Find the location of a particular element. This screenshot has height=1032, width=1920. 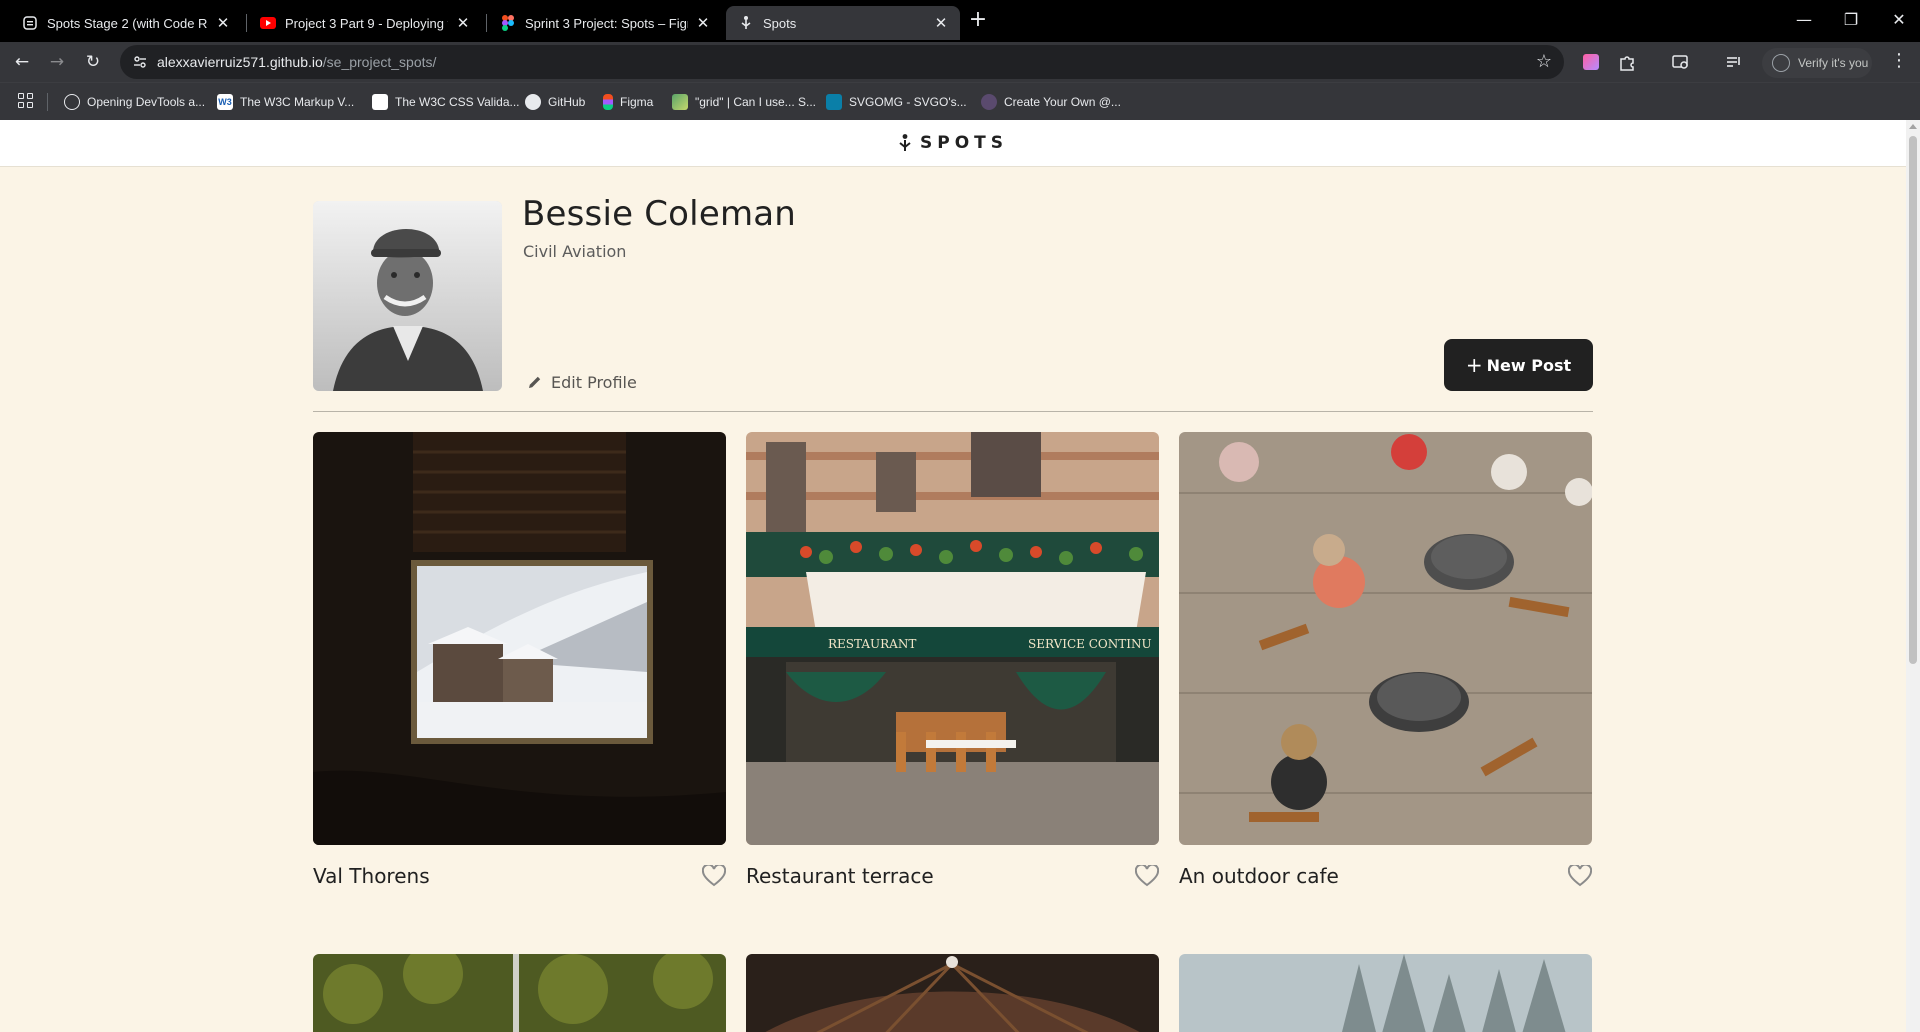

edit-profile-button: Edit Profile is located at coordinates (582, 382).